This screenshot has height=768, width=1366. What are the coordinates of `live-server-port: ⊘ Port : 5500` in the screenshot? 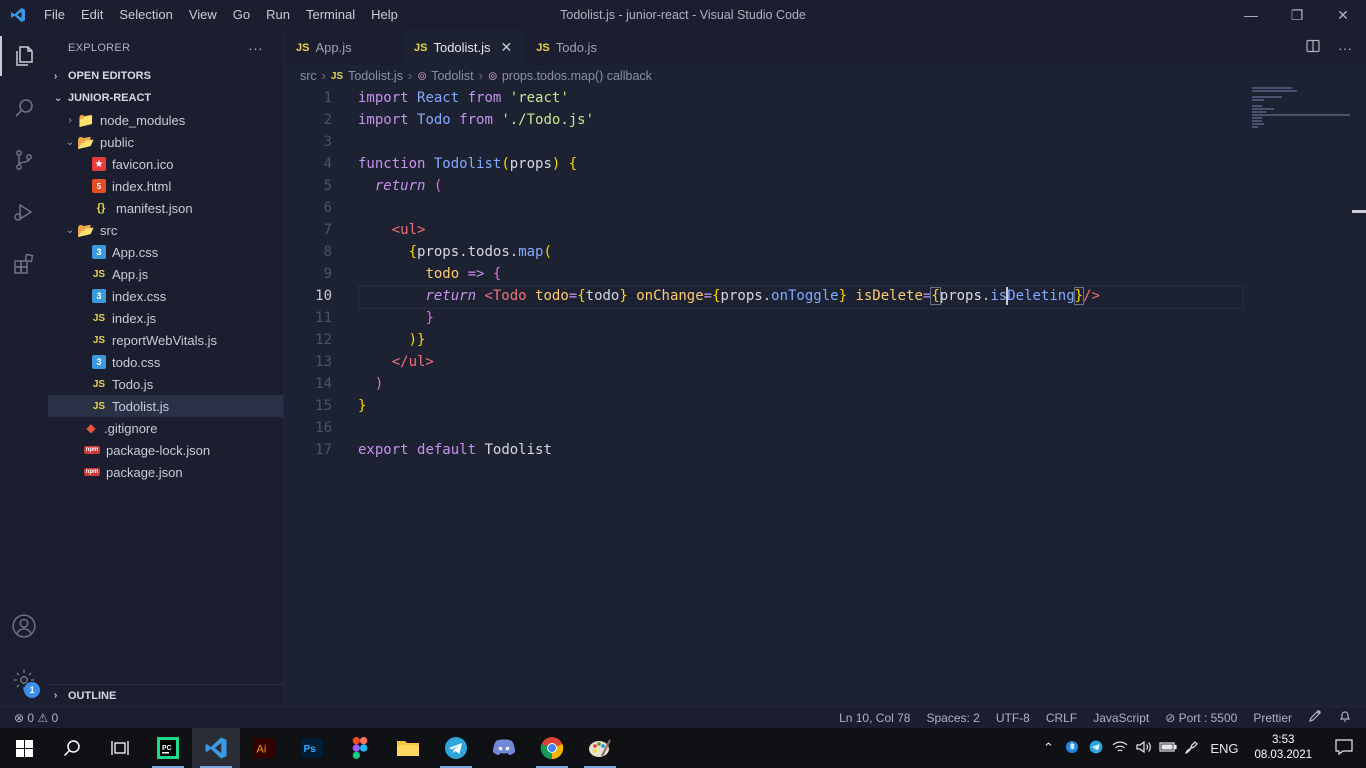 It's located at (1201, 718).